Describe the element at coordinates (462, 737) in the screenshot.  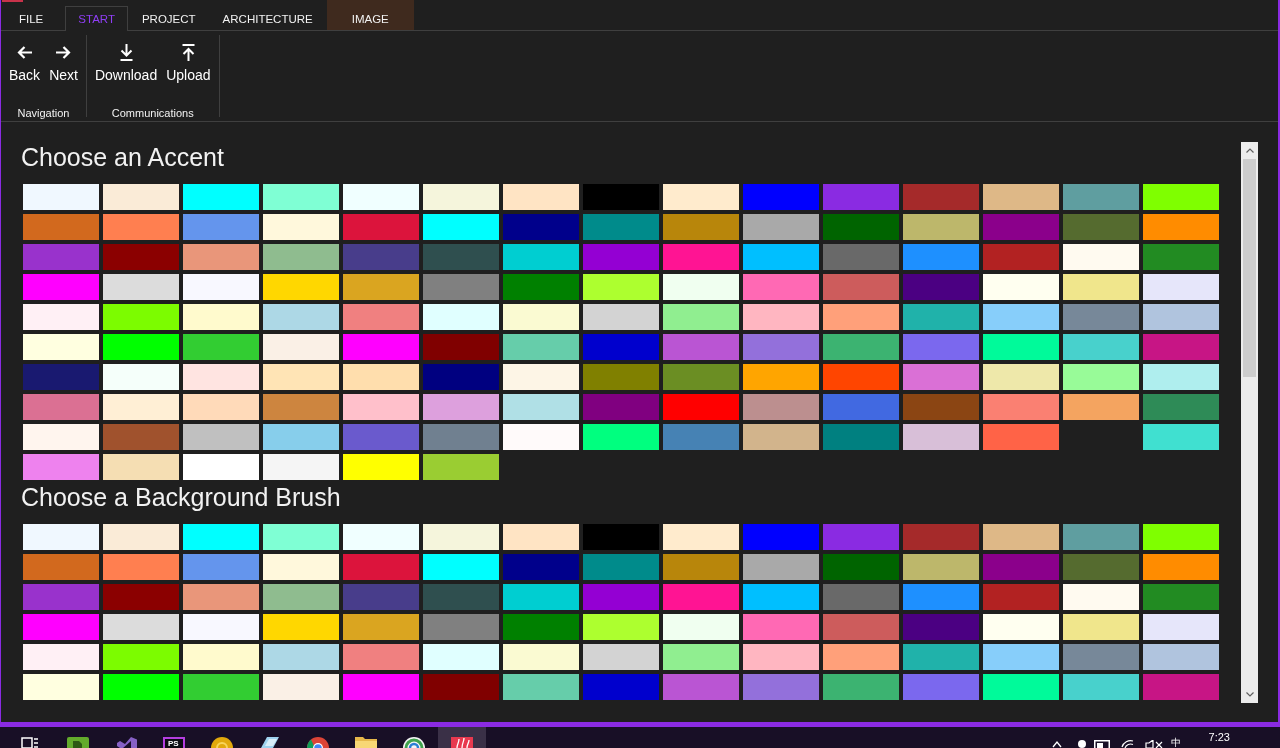
I see `taskbar-button` at that location.